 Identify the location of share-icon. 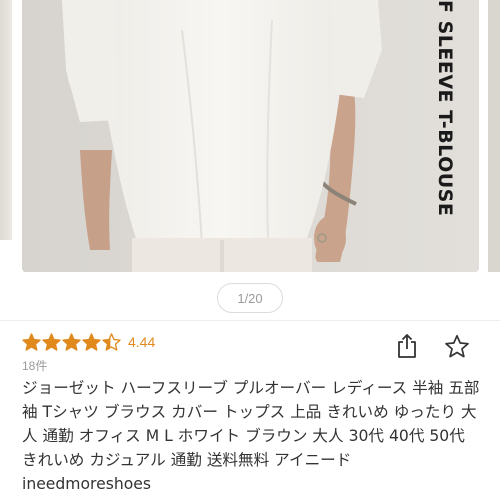
(407, 346).